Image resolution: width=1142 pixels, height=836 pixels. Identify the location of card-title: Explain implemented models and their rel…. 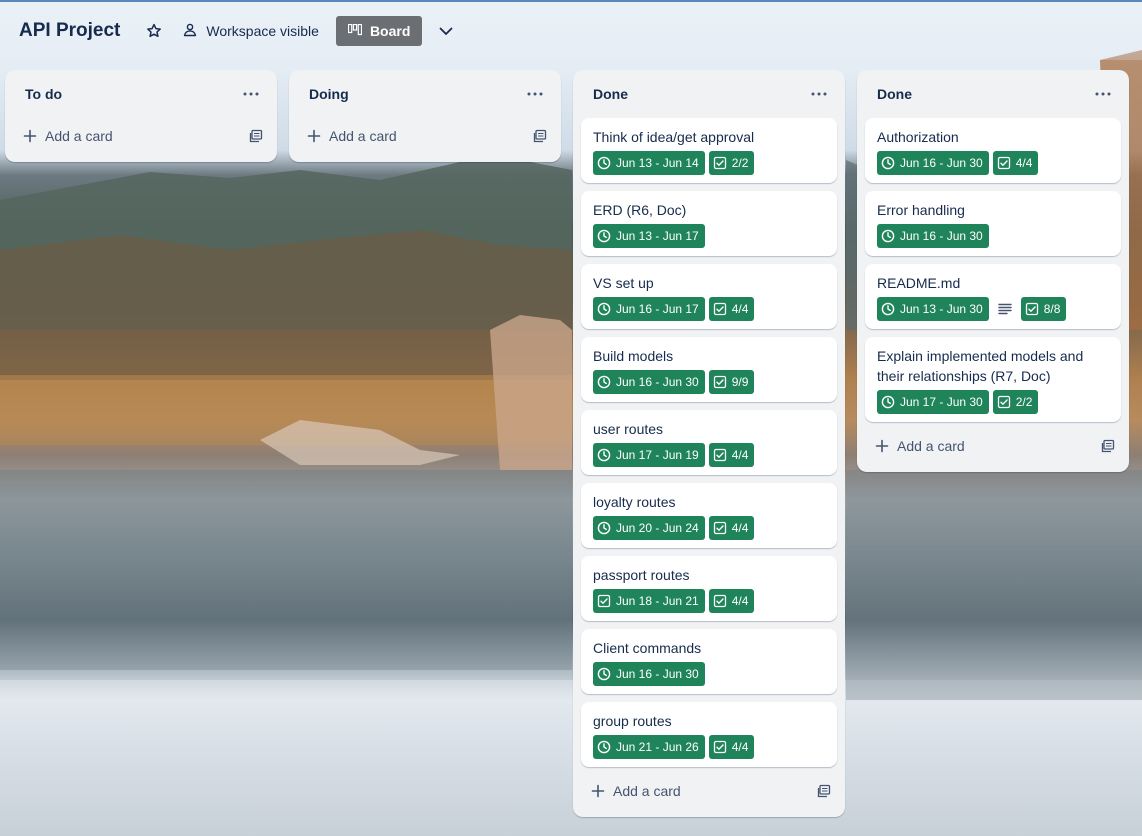
(980, 366).